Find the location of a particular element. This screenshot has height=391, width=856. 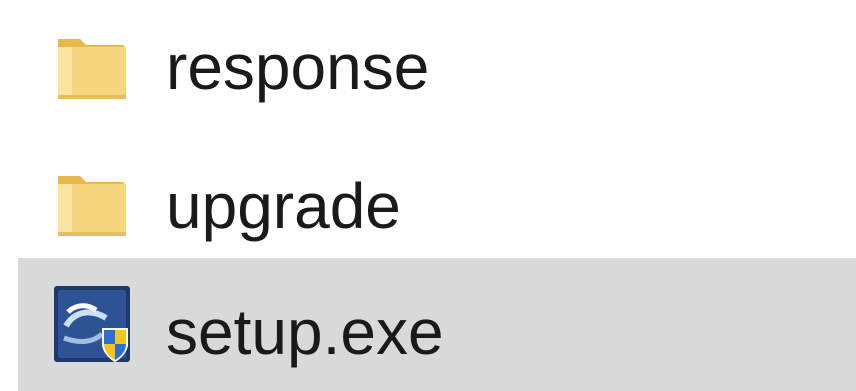

file-name: setup.exe is located at coordinates (305, 332).